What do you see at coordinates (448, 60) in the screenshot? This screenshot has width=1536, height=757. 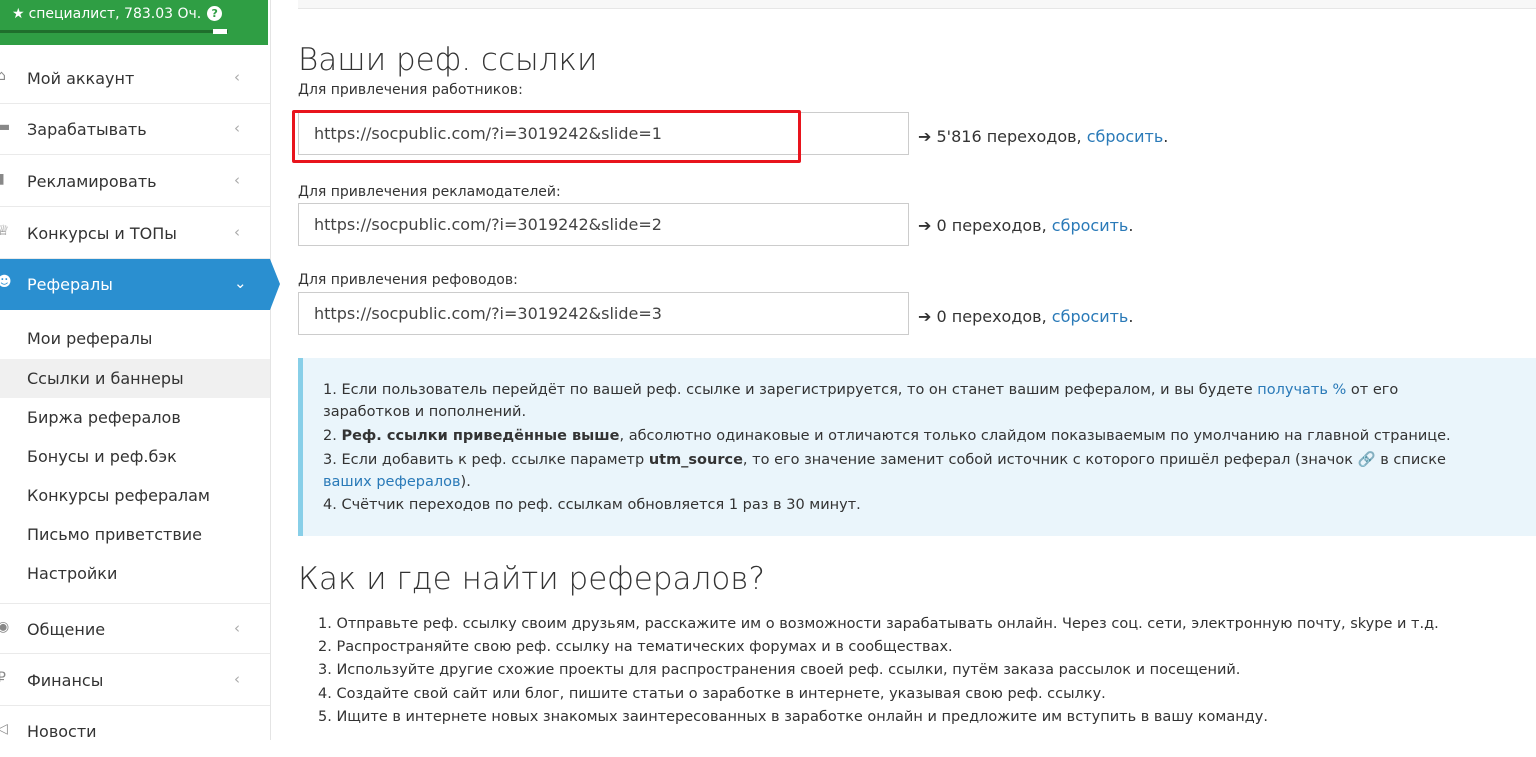 I see `page-title: Ваши реф. ссылки` at bounding box center [448, 60].